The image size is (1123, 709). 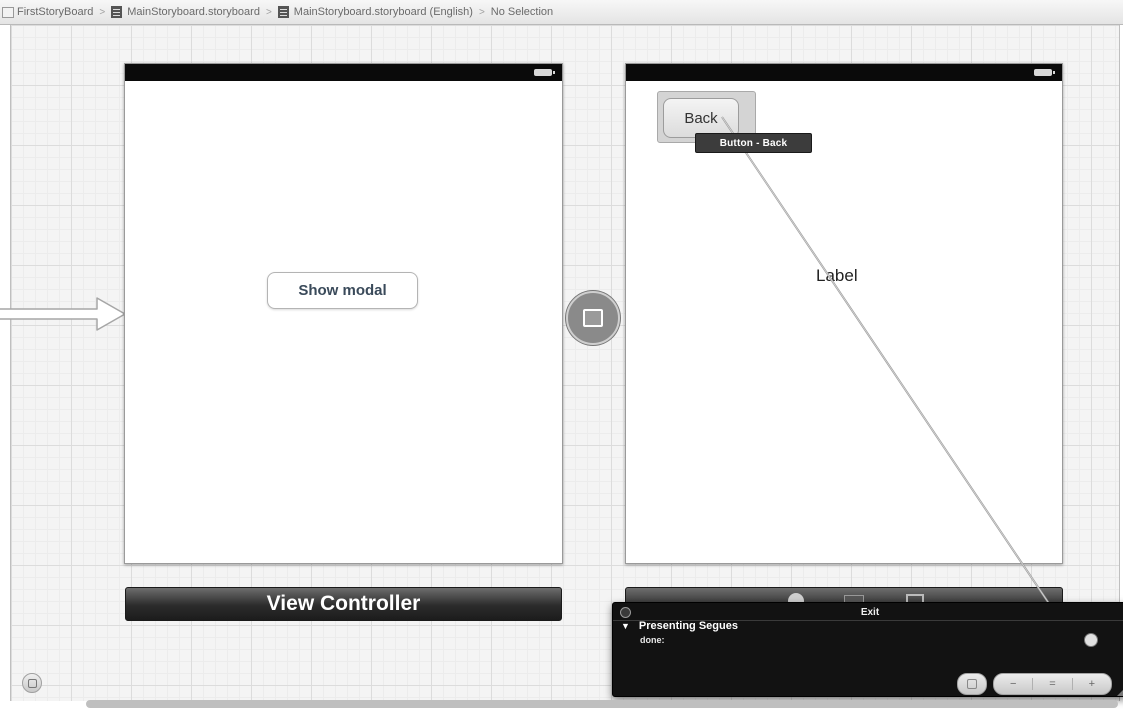 I want to click on zoom-out-icon: −, so click(x=1013, y=684).